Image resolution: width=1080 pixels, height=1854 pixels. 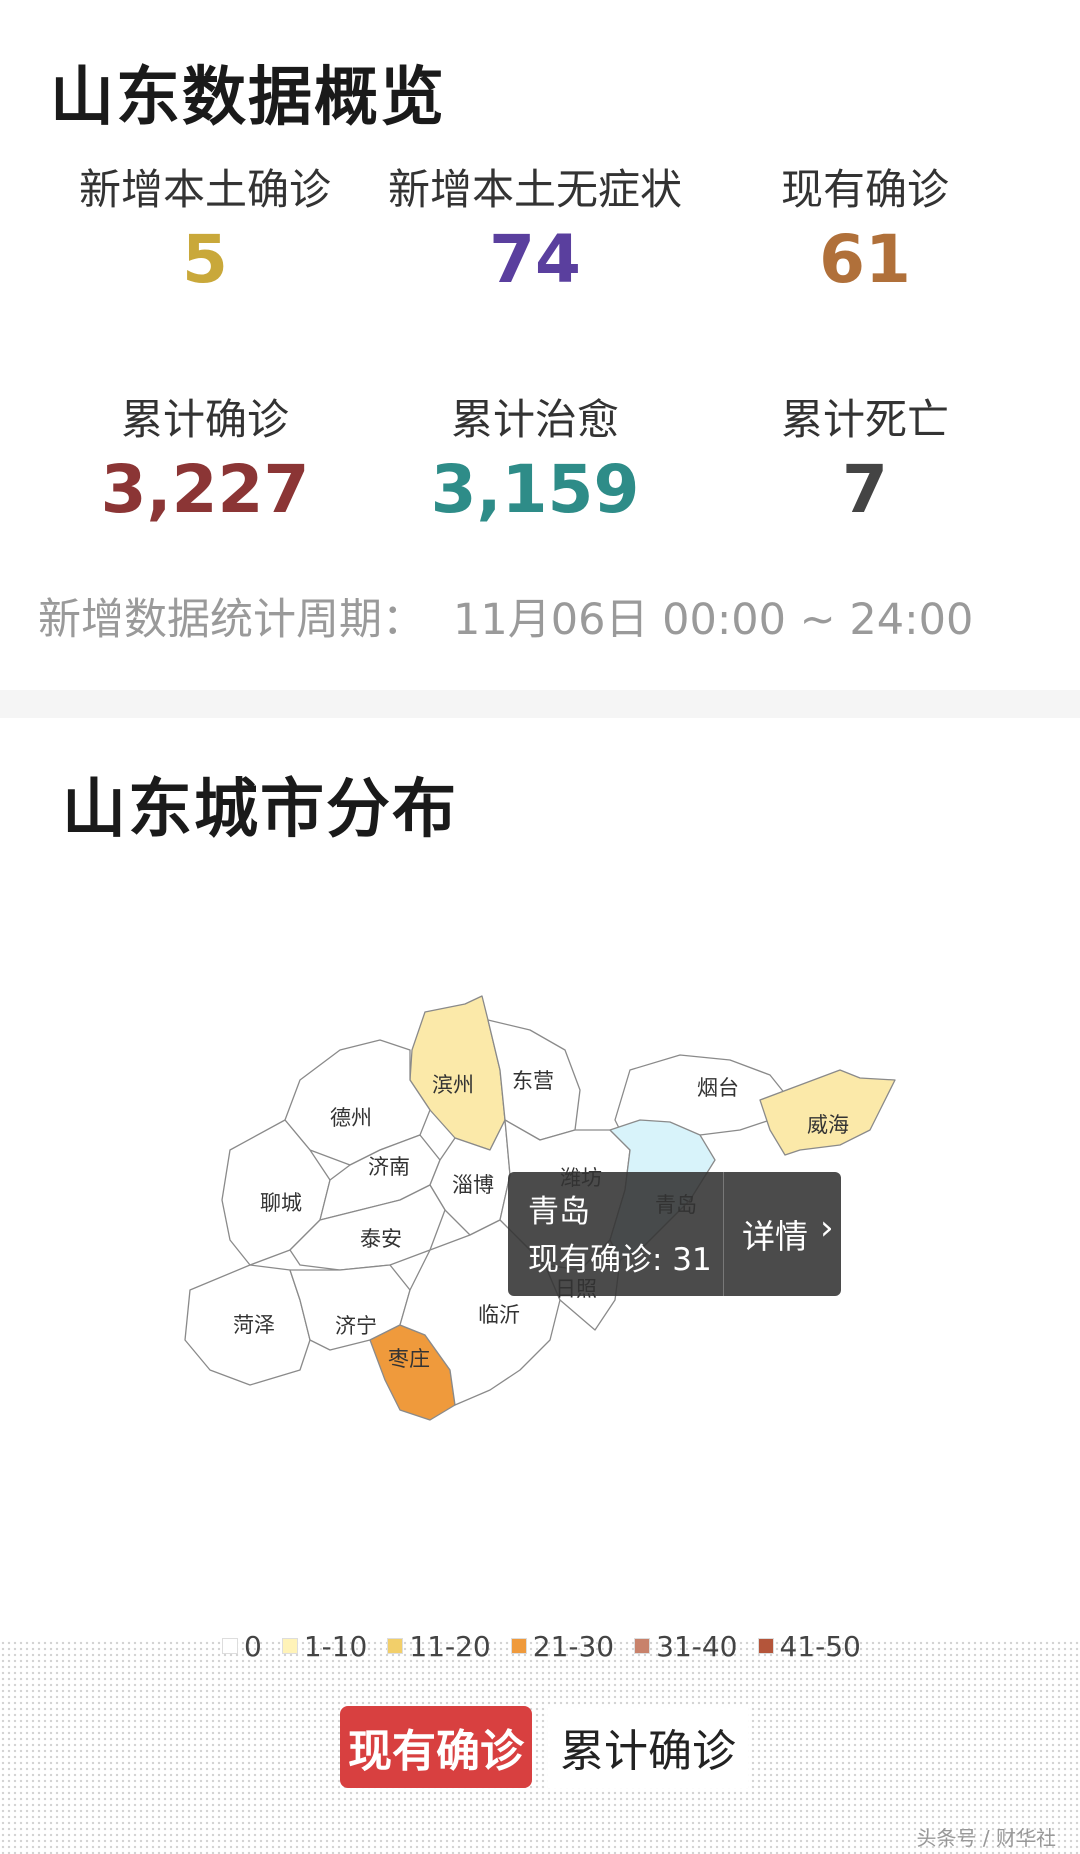 I want to click on stat-label: 累计死亡, so click(x=864, y=419).